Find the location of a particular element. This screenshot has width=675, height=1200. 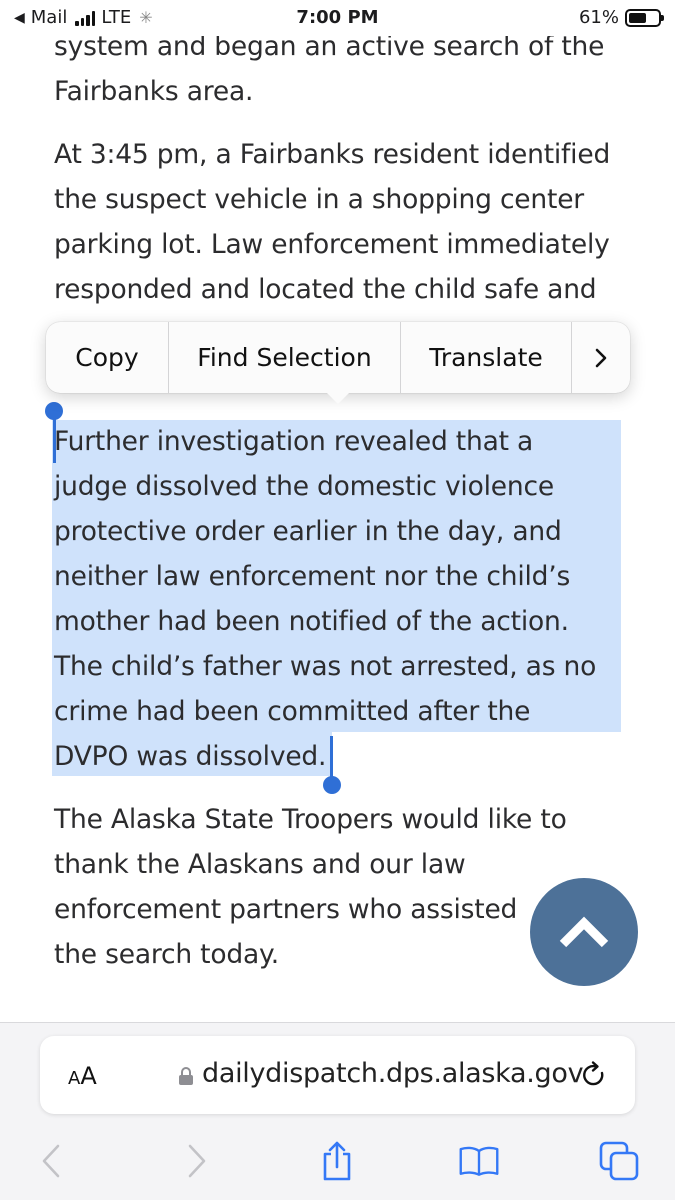

reload-icon is located at coordinates (594, 1075).